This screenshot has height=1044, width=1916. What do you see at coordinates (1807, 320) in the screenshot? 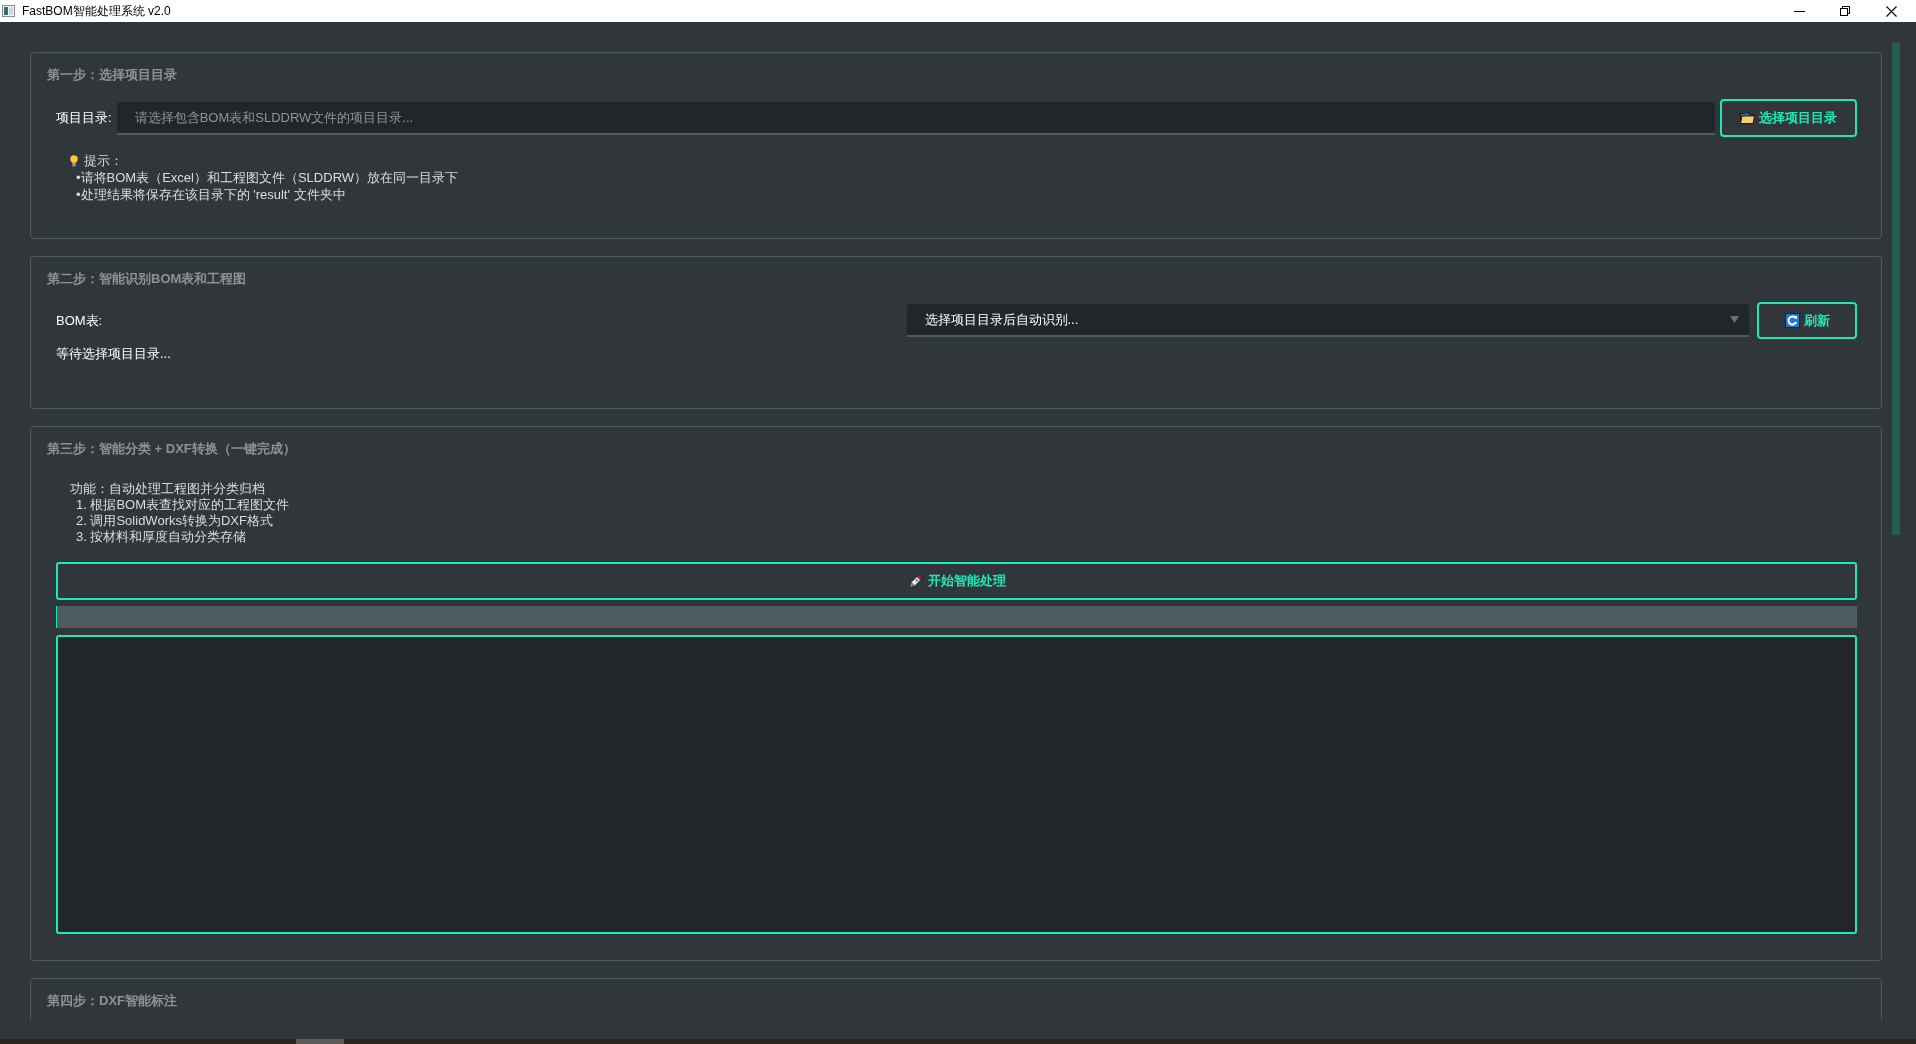
I see `refresh-button: 刷新` at bounding box center [1807, 320].